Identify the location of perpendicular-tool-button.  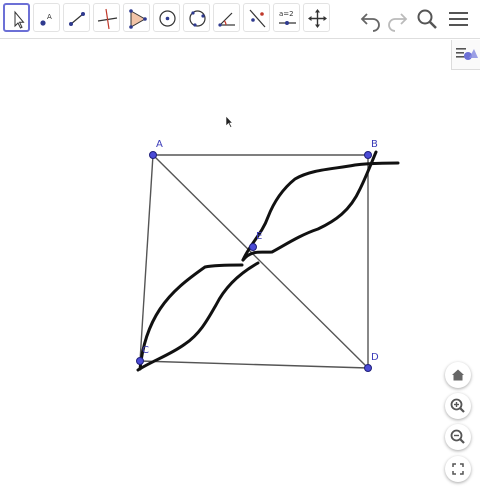
(106, 17).